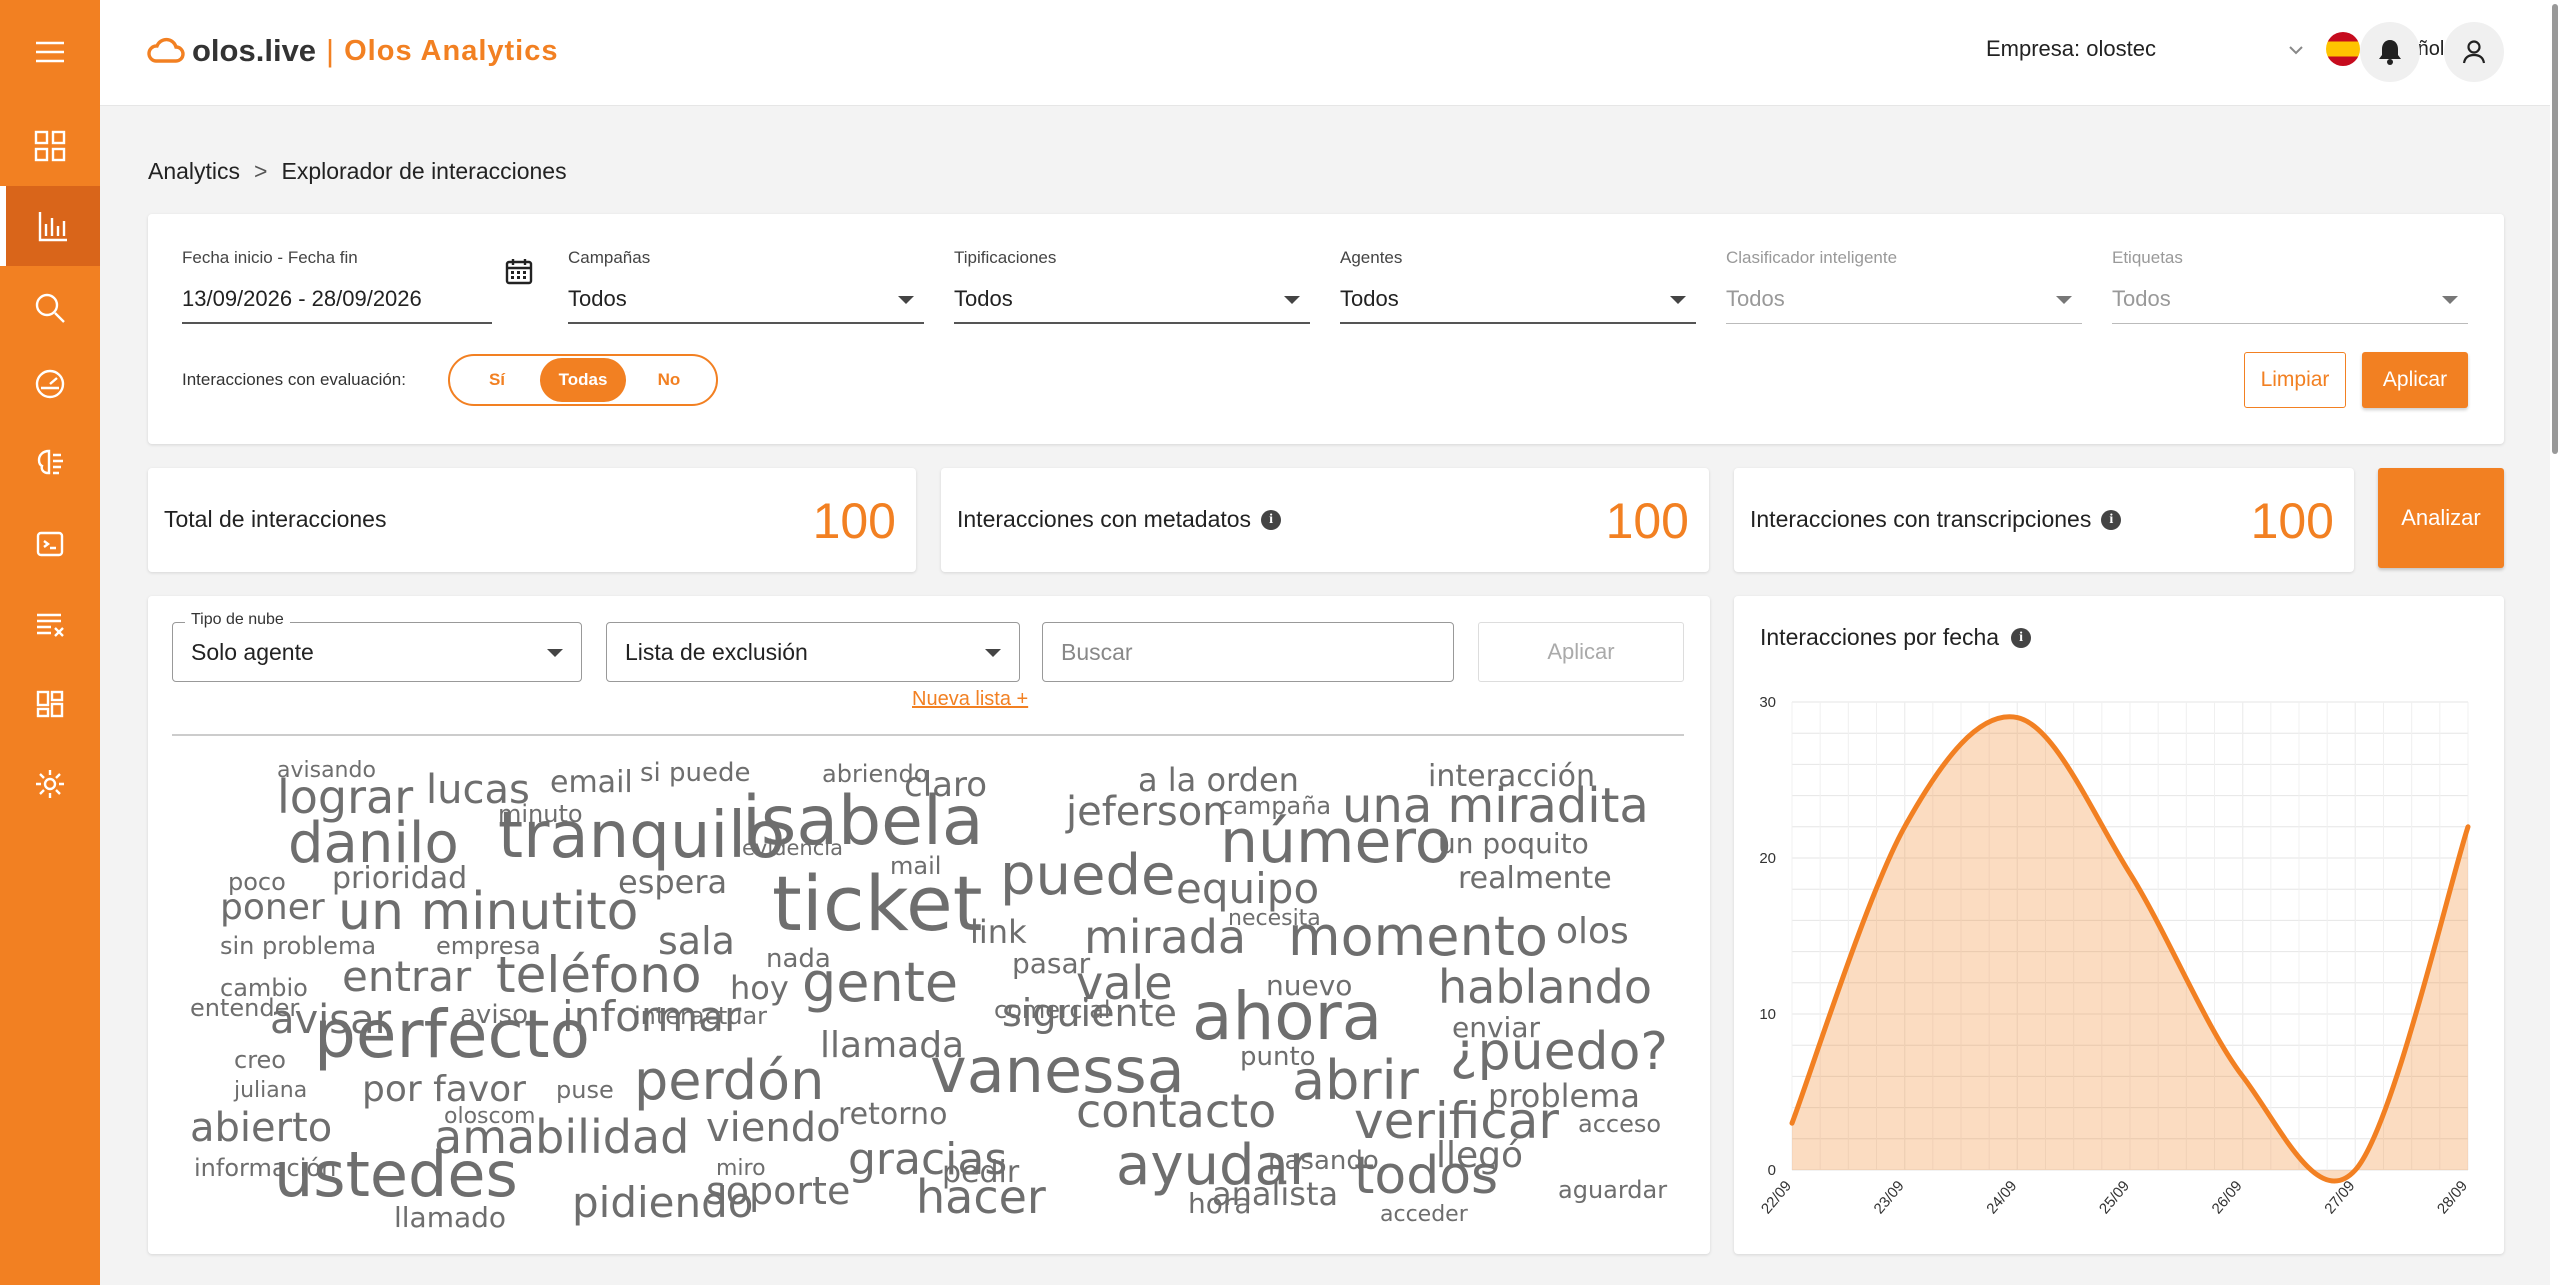 This screenshot has height=1285, width=2560. Describe the element at coordinates (1424, 1215) in the screenshot. I see `cloud-word: acceder` at that location.